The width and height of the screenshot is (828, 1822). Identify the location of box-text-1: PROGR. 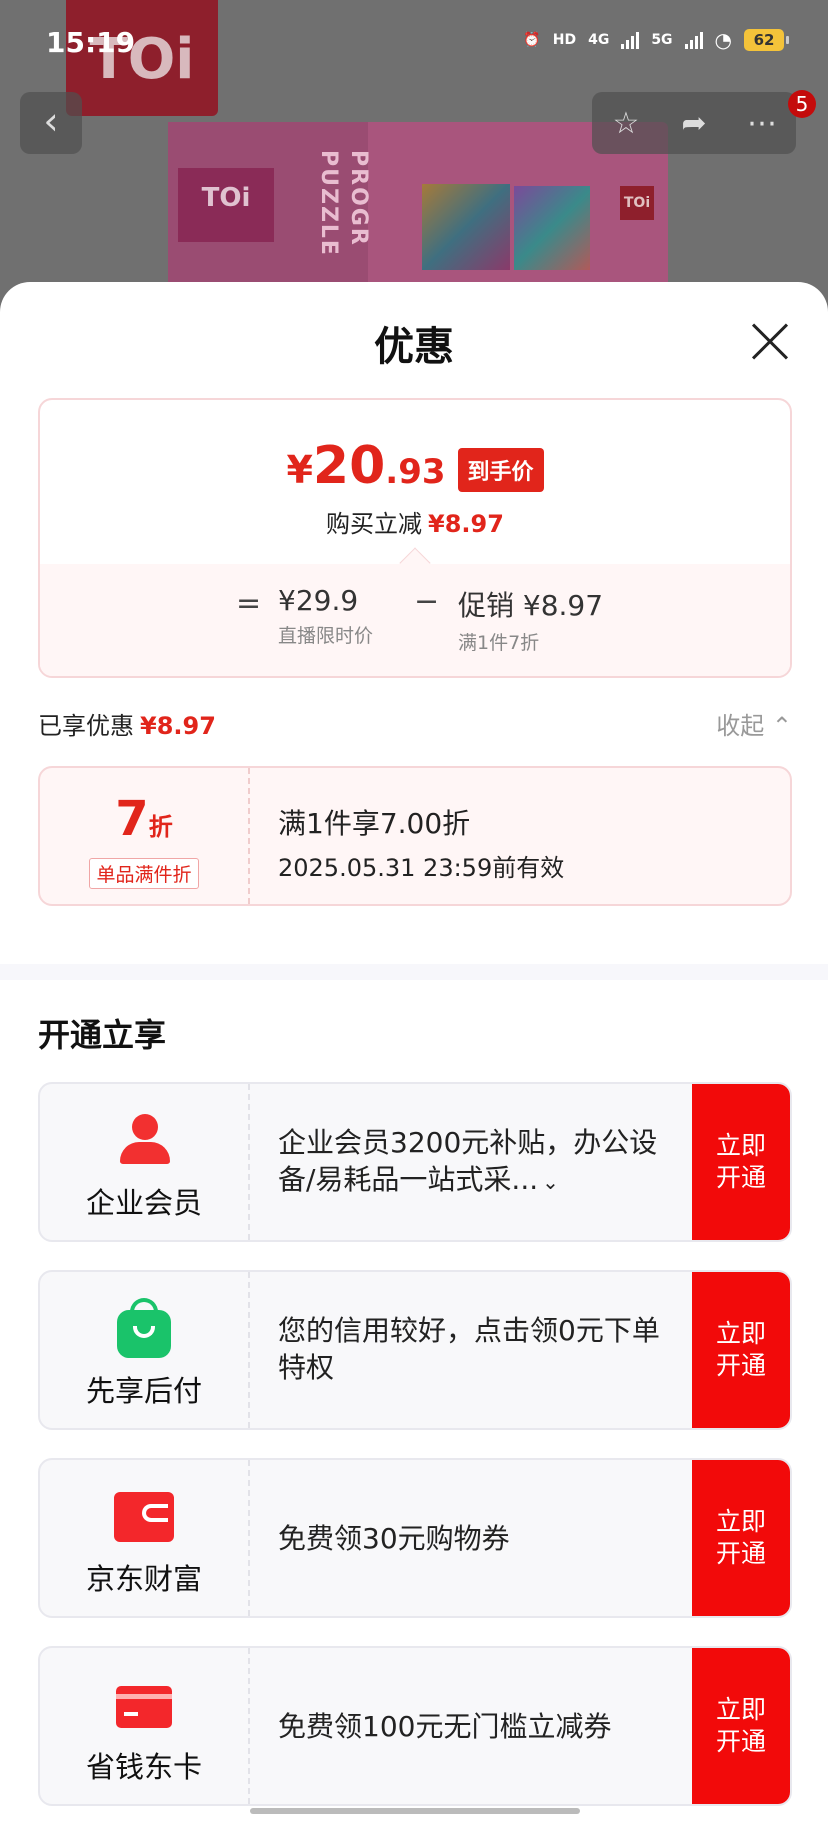
(358, 198).